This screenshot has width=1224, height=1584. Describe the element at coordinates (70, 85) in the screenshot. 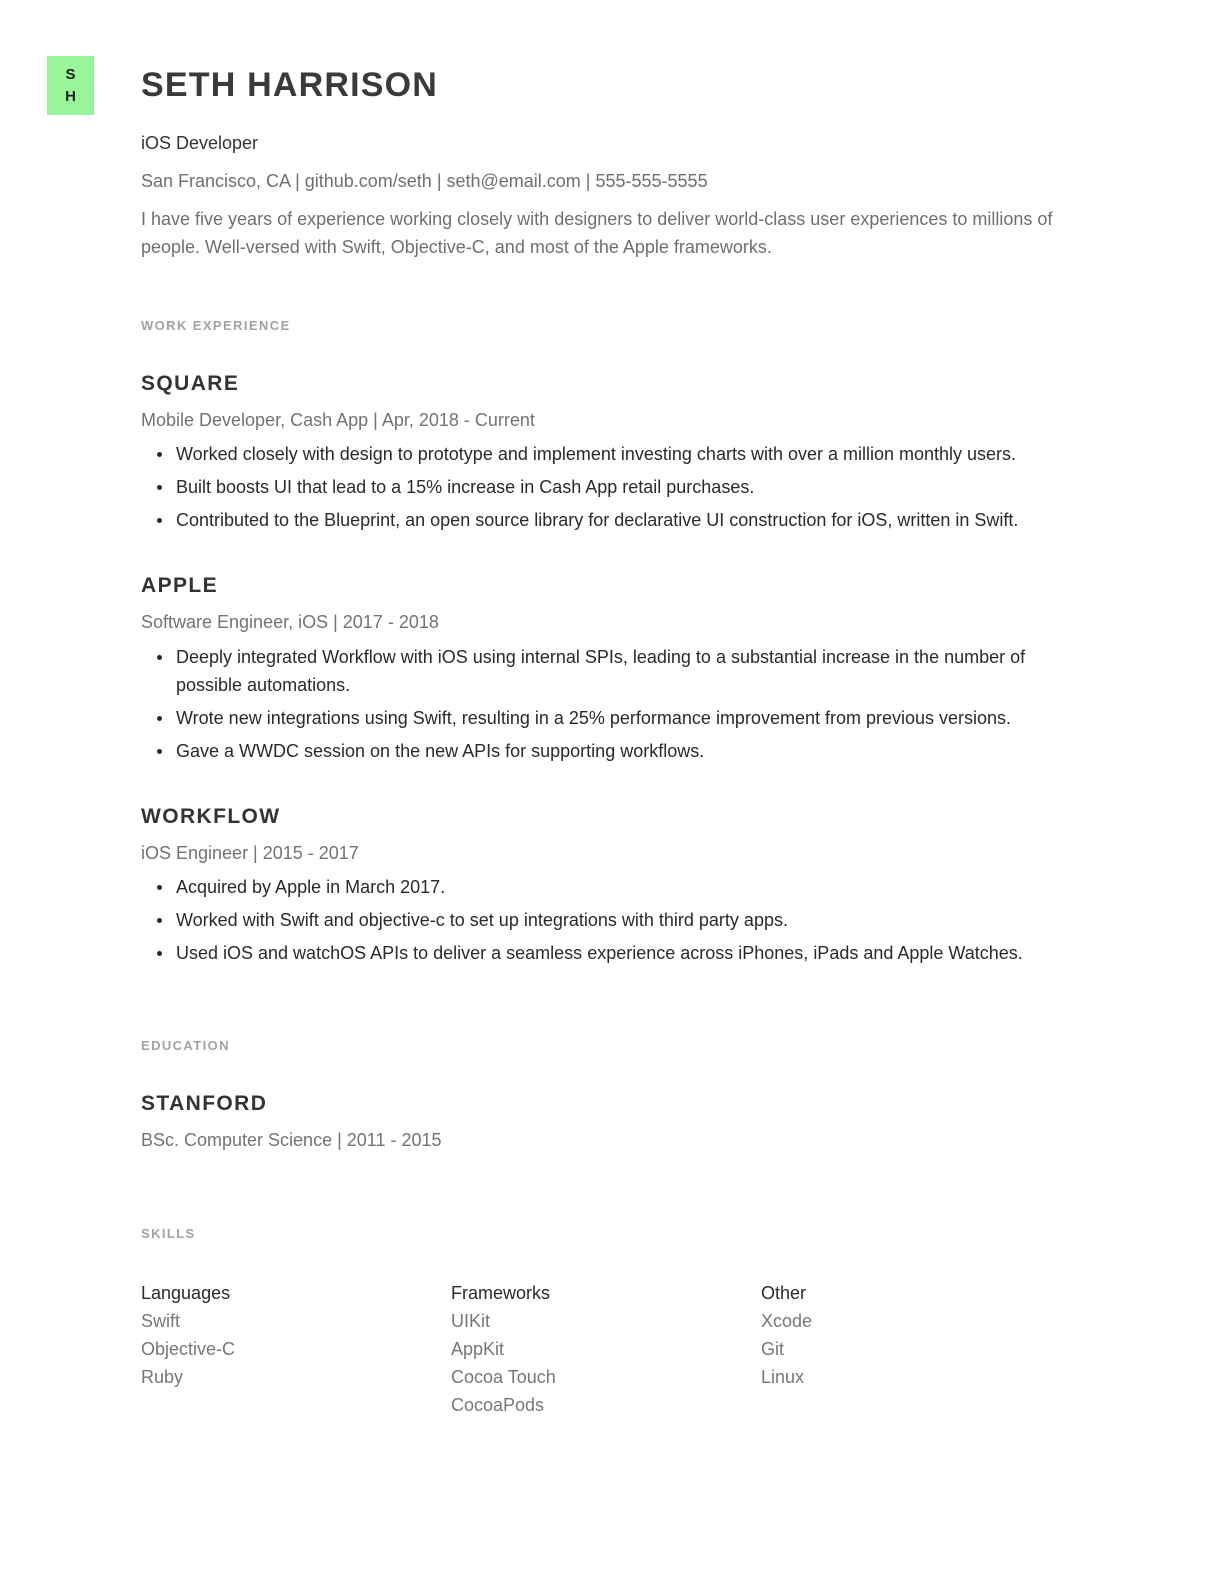

I see `initials-badge: S H` at that location.